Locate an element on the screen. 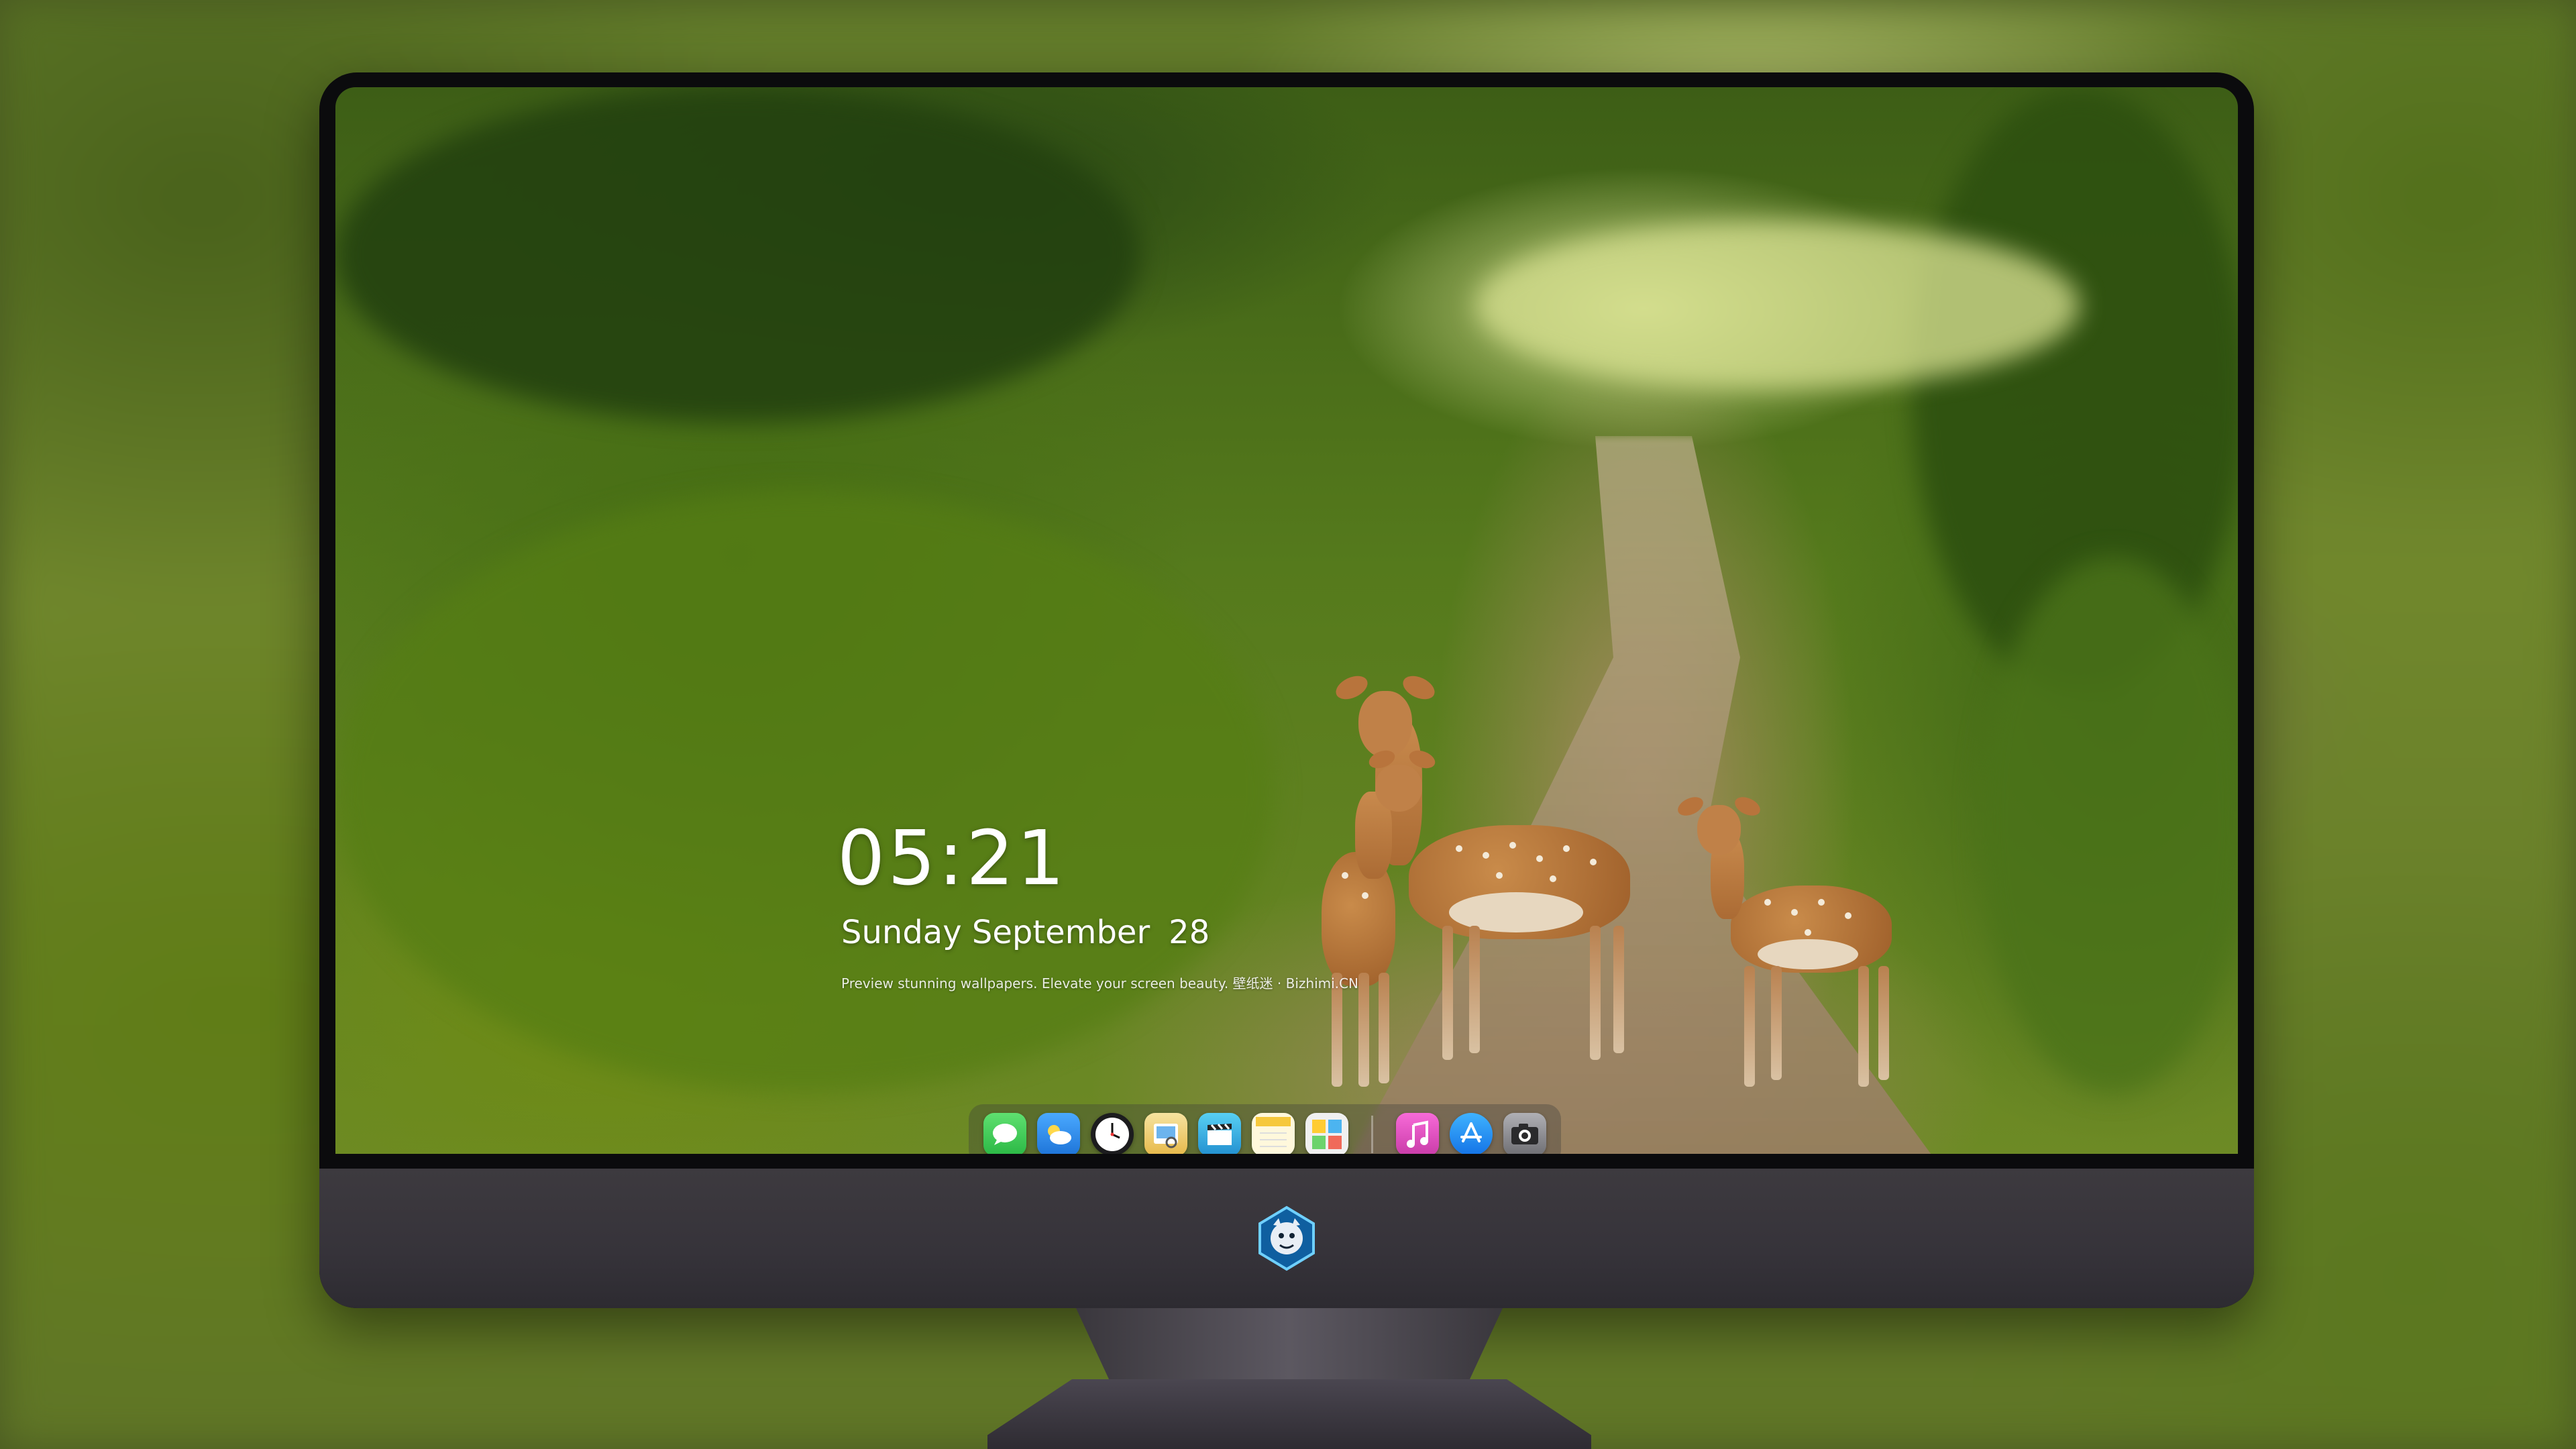  tree-canopy-left is located at coordinates (737, 255).